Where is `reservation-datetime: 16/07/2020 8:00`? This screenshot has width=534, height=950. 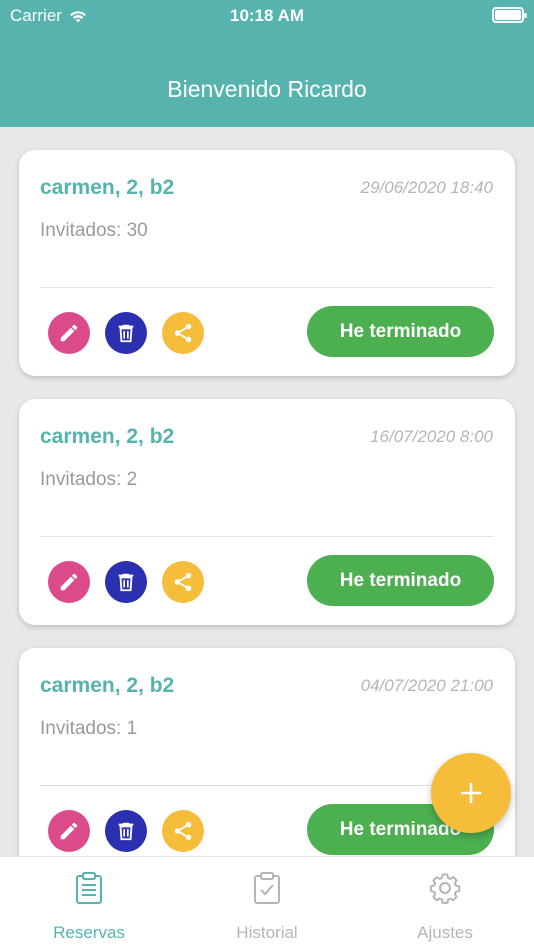 reservation-datetime: 16/07/2020 8:00 is located at coordinates (431, 436).